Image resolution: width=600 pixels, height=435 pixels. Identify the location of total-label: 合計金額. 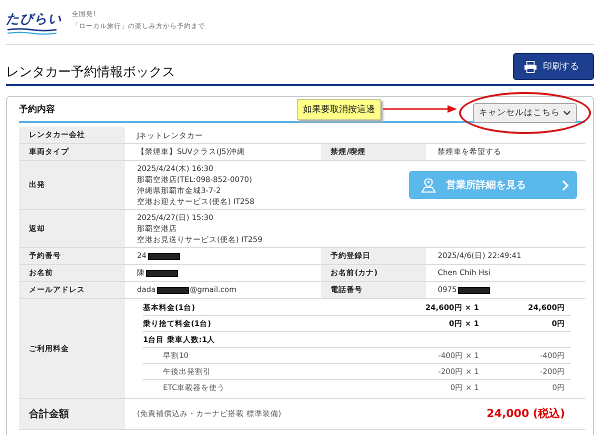
(72, 414).